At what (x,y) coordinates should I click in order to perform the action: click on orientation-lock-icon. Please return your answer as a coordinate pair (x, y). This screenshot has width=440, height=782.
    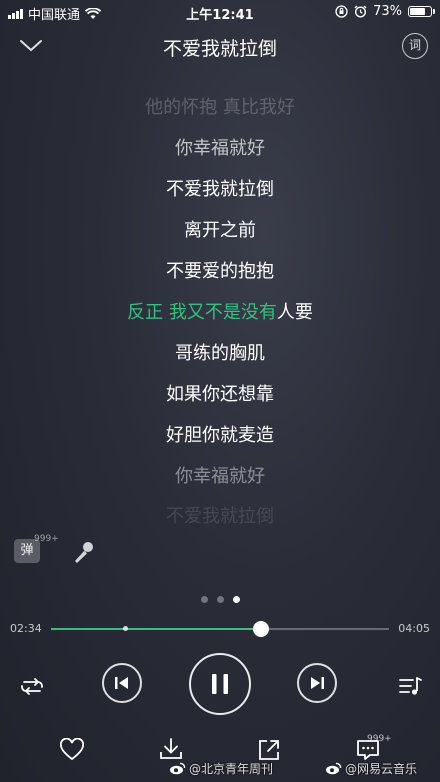
    Looking at the image, I should click on (341, 11).